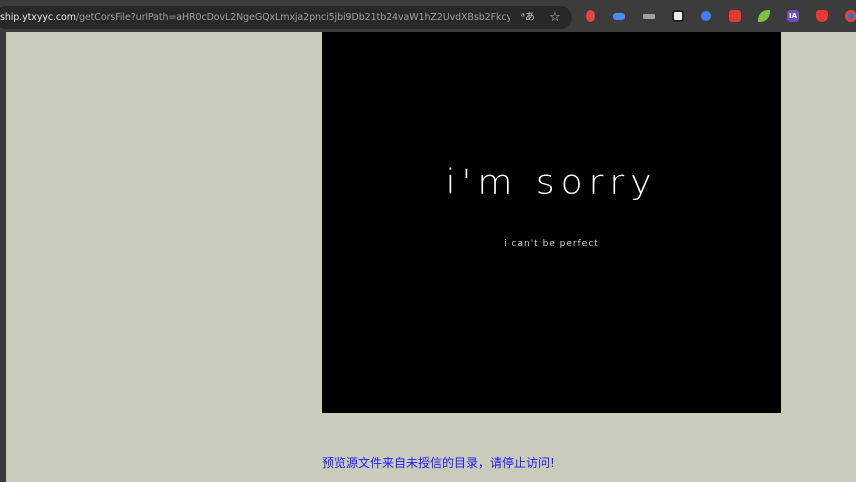 The height and width of the screenshot is (482, 856). What do you see at coordinates (850, 16) in the screenshot?
I see `chrome-icon` at bounding box center [850, 16].